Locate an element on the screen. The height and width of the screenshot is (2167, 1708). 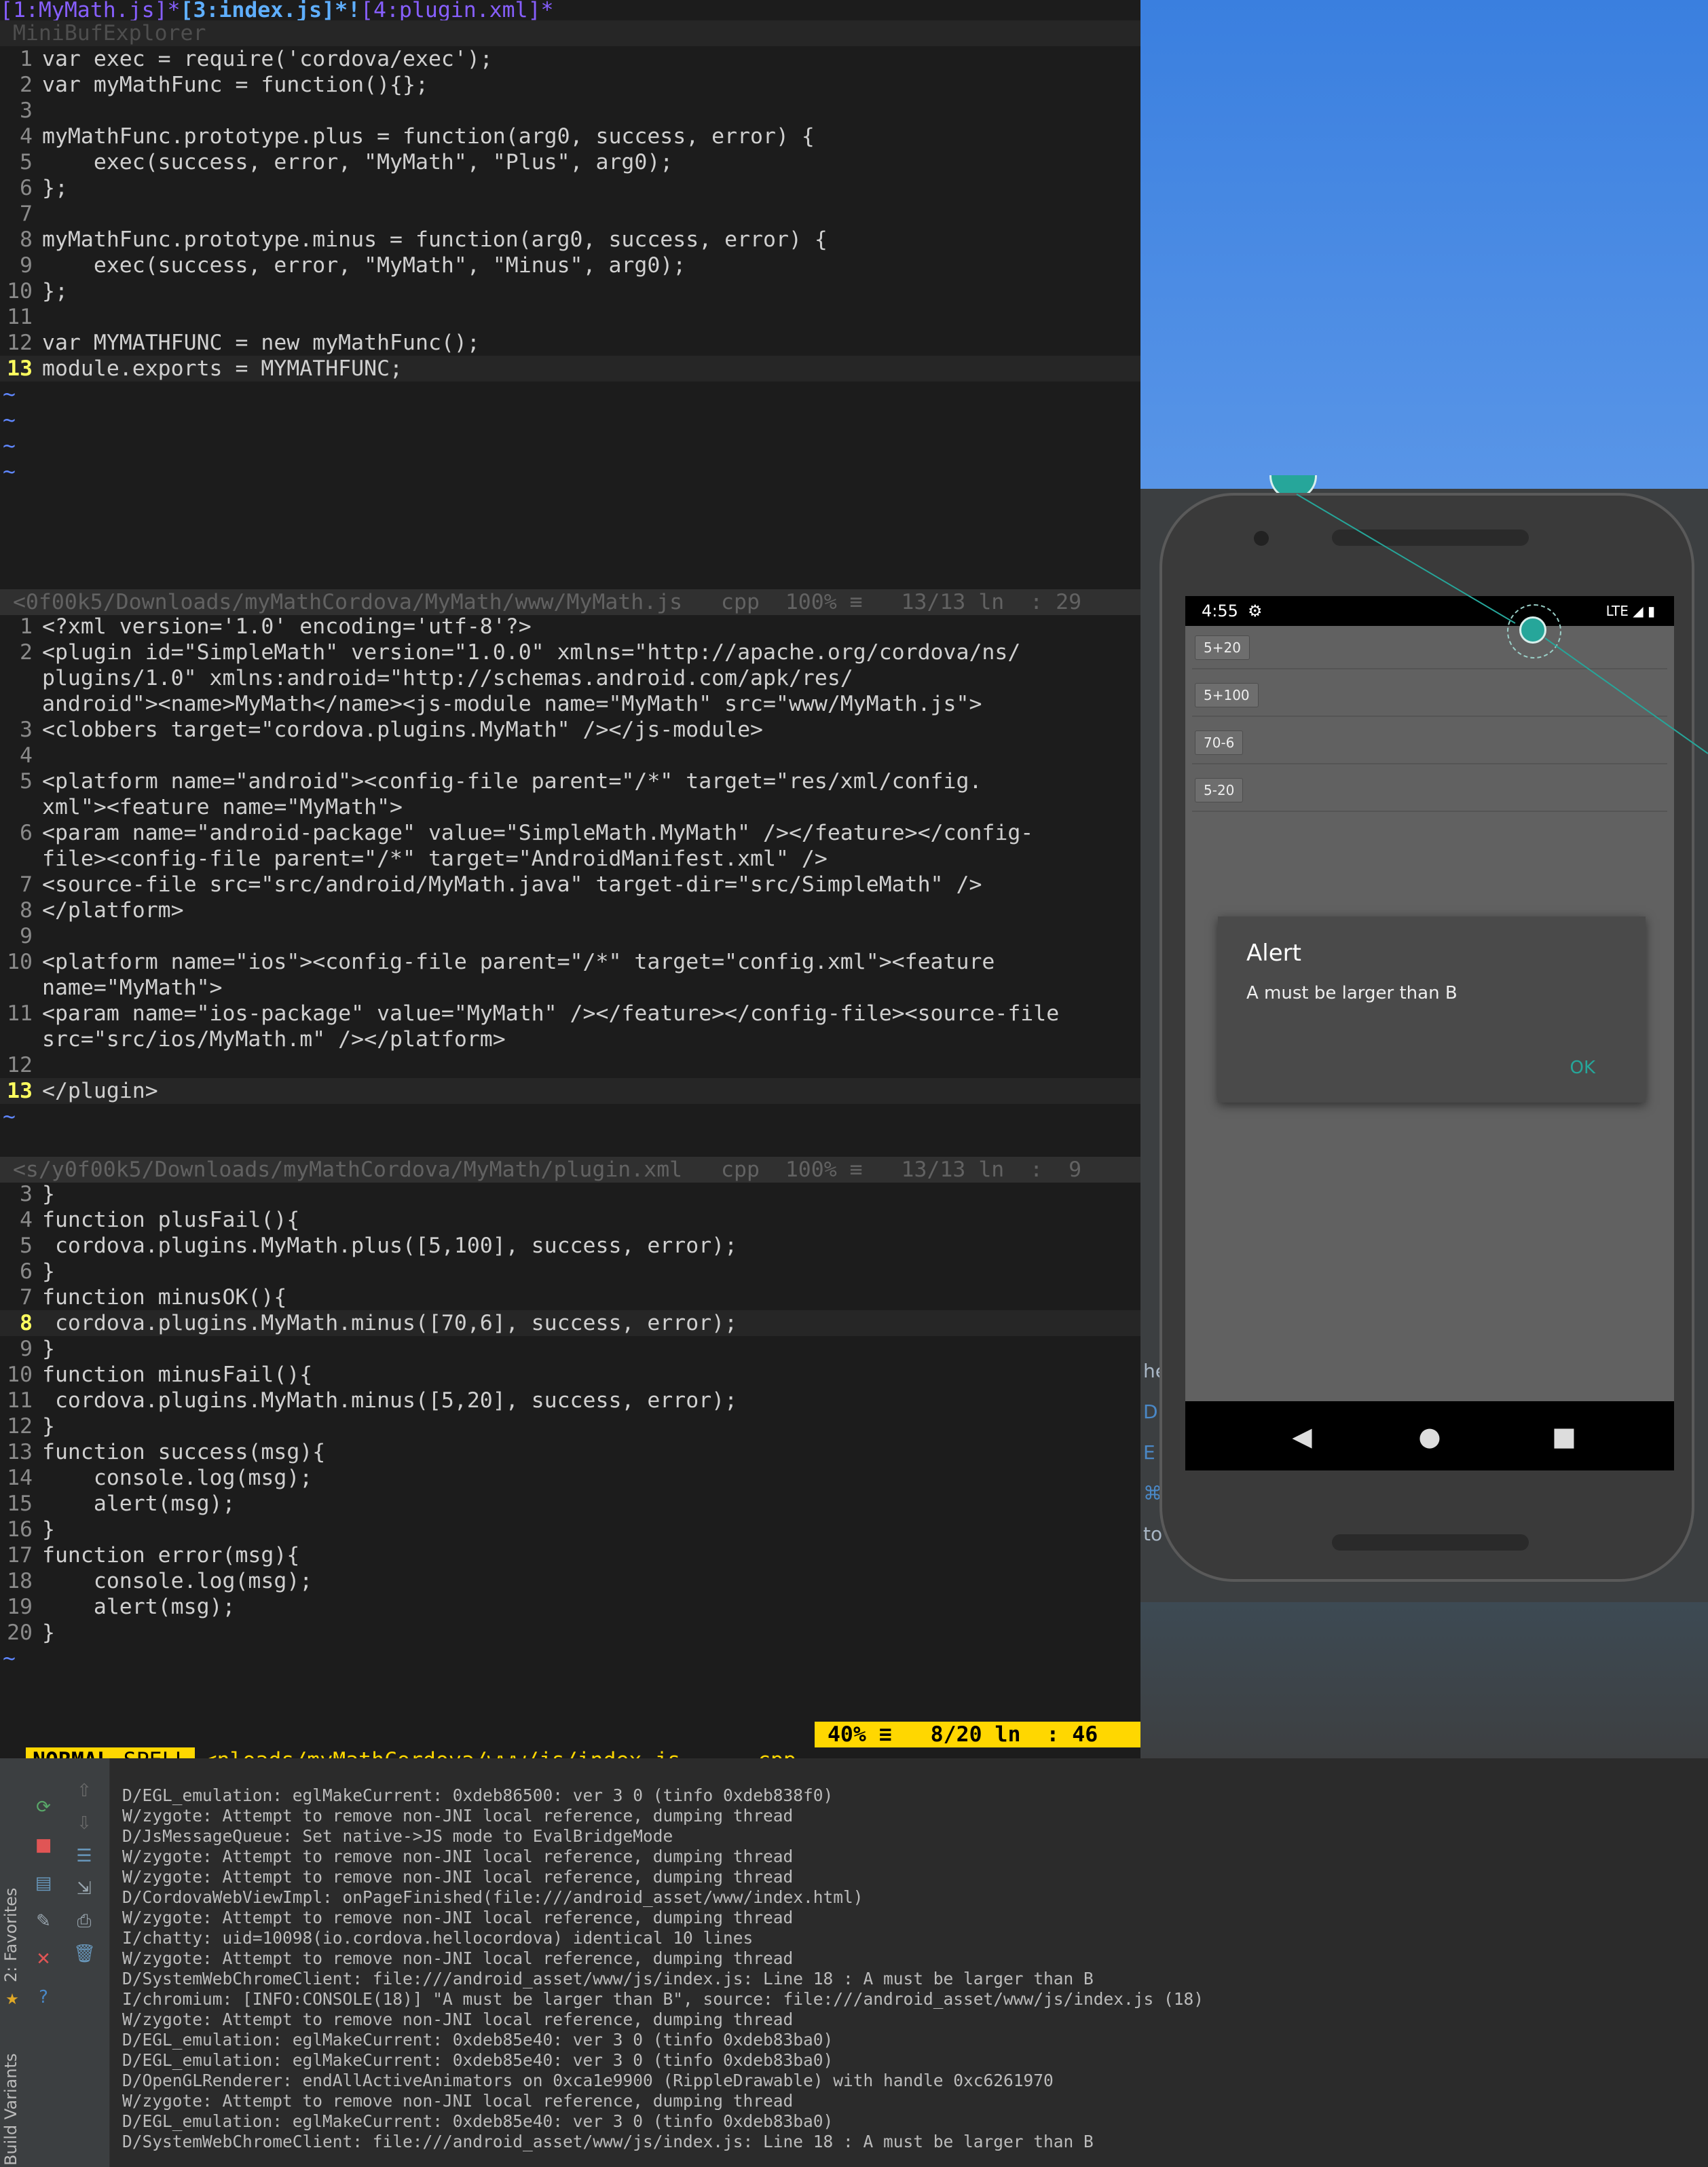
line-text: src="src/ios/MyMath.m" /></platform> is located at coordinates (274, 1039).